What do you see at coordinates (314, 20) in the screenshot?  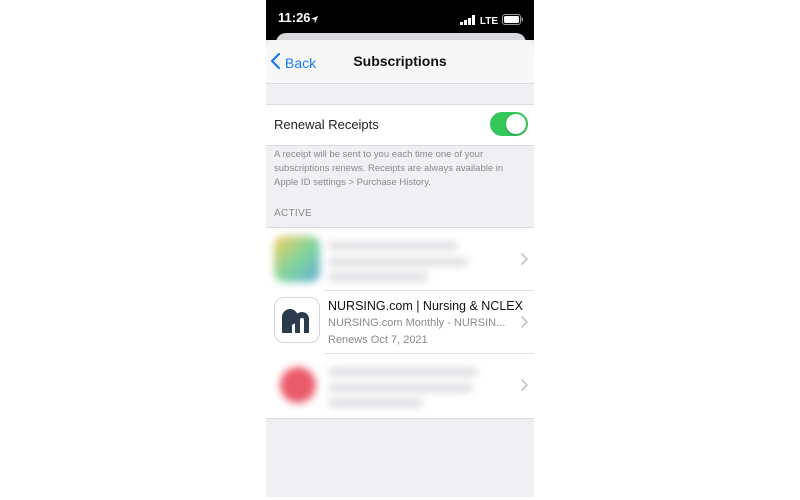 I see `location-icon` at bounding box center [314, 20].